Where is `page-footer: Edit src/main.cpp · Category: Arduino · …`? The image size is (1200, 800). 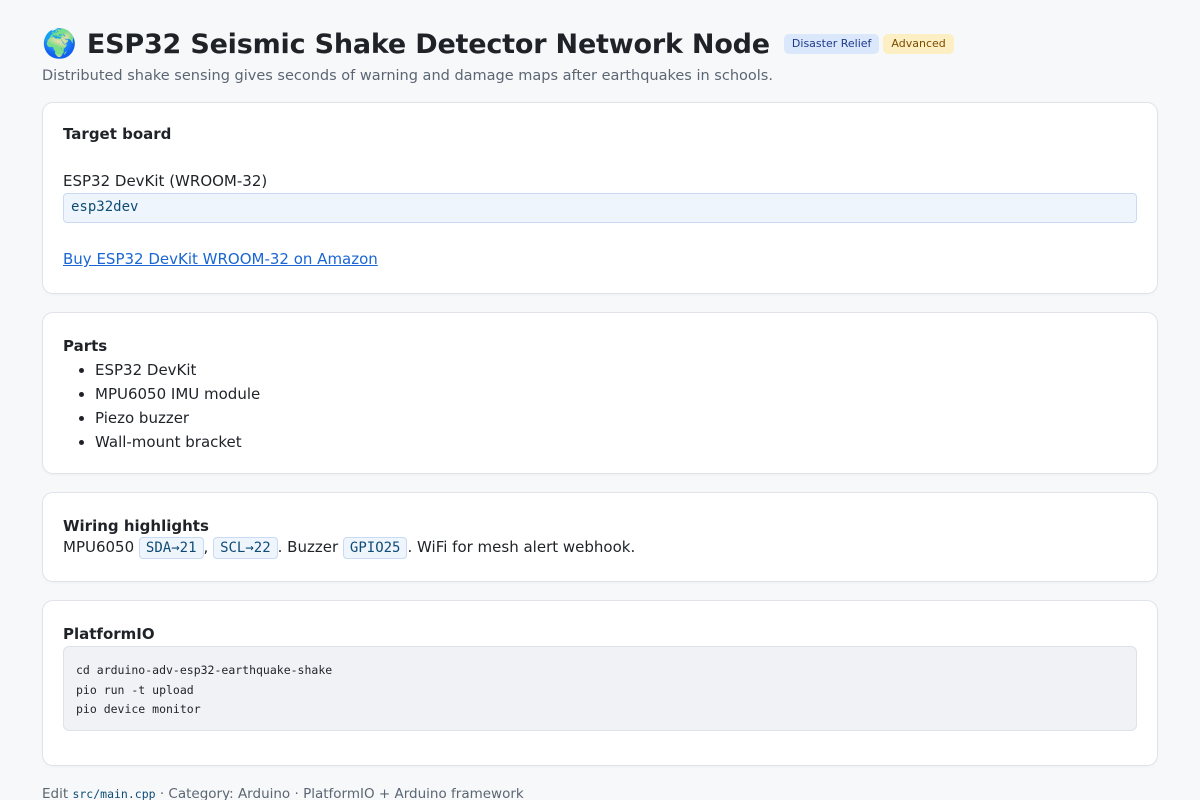
page-footer: Edit src/main.cpp · Category: Arduino · … is located at coordinates (600, 793).